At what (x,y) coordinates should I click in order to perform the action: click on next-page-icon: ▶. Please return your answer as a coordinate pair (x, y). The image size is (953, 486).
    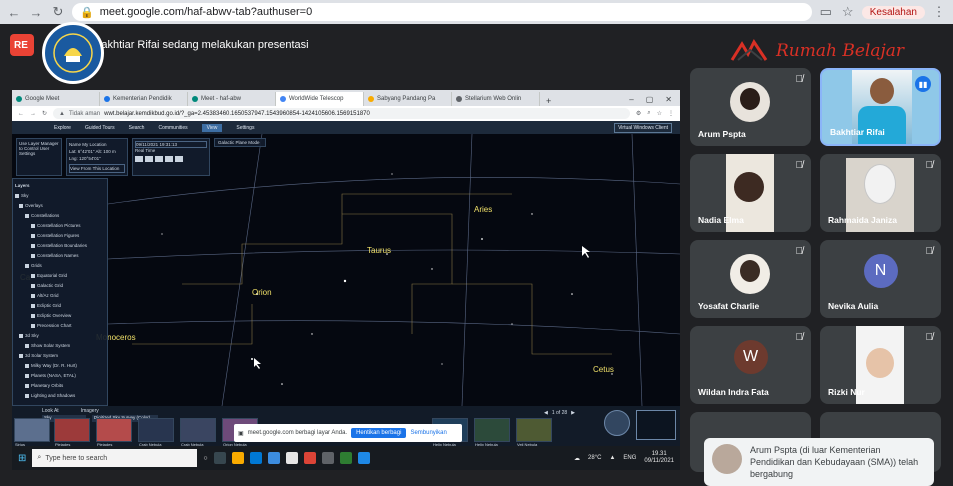
    Looking at the image, I should click on (573, 413).